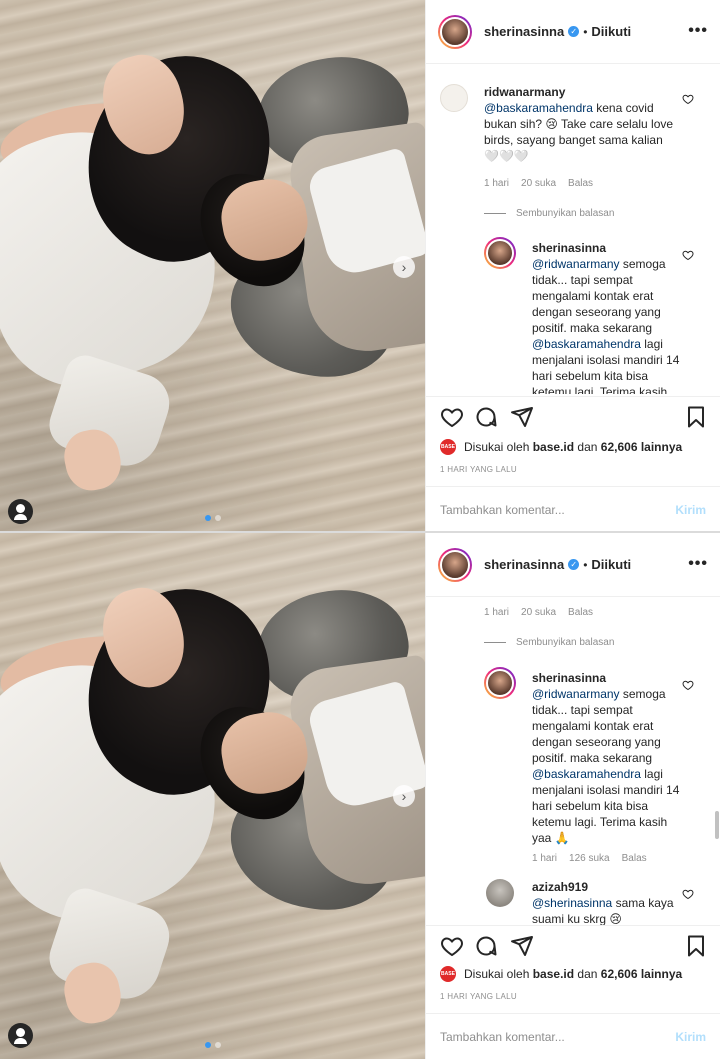 This screenshot has width=720, height=1059. What do you see at coordinates (560, 887) in the screenshot?
I see `reply-username: azizah919` at bounding box center [560, 887].